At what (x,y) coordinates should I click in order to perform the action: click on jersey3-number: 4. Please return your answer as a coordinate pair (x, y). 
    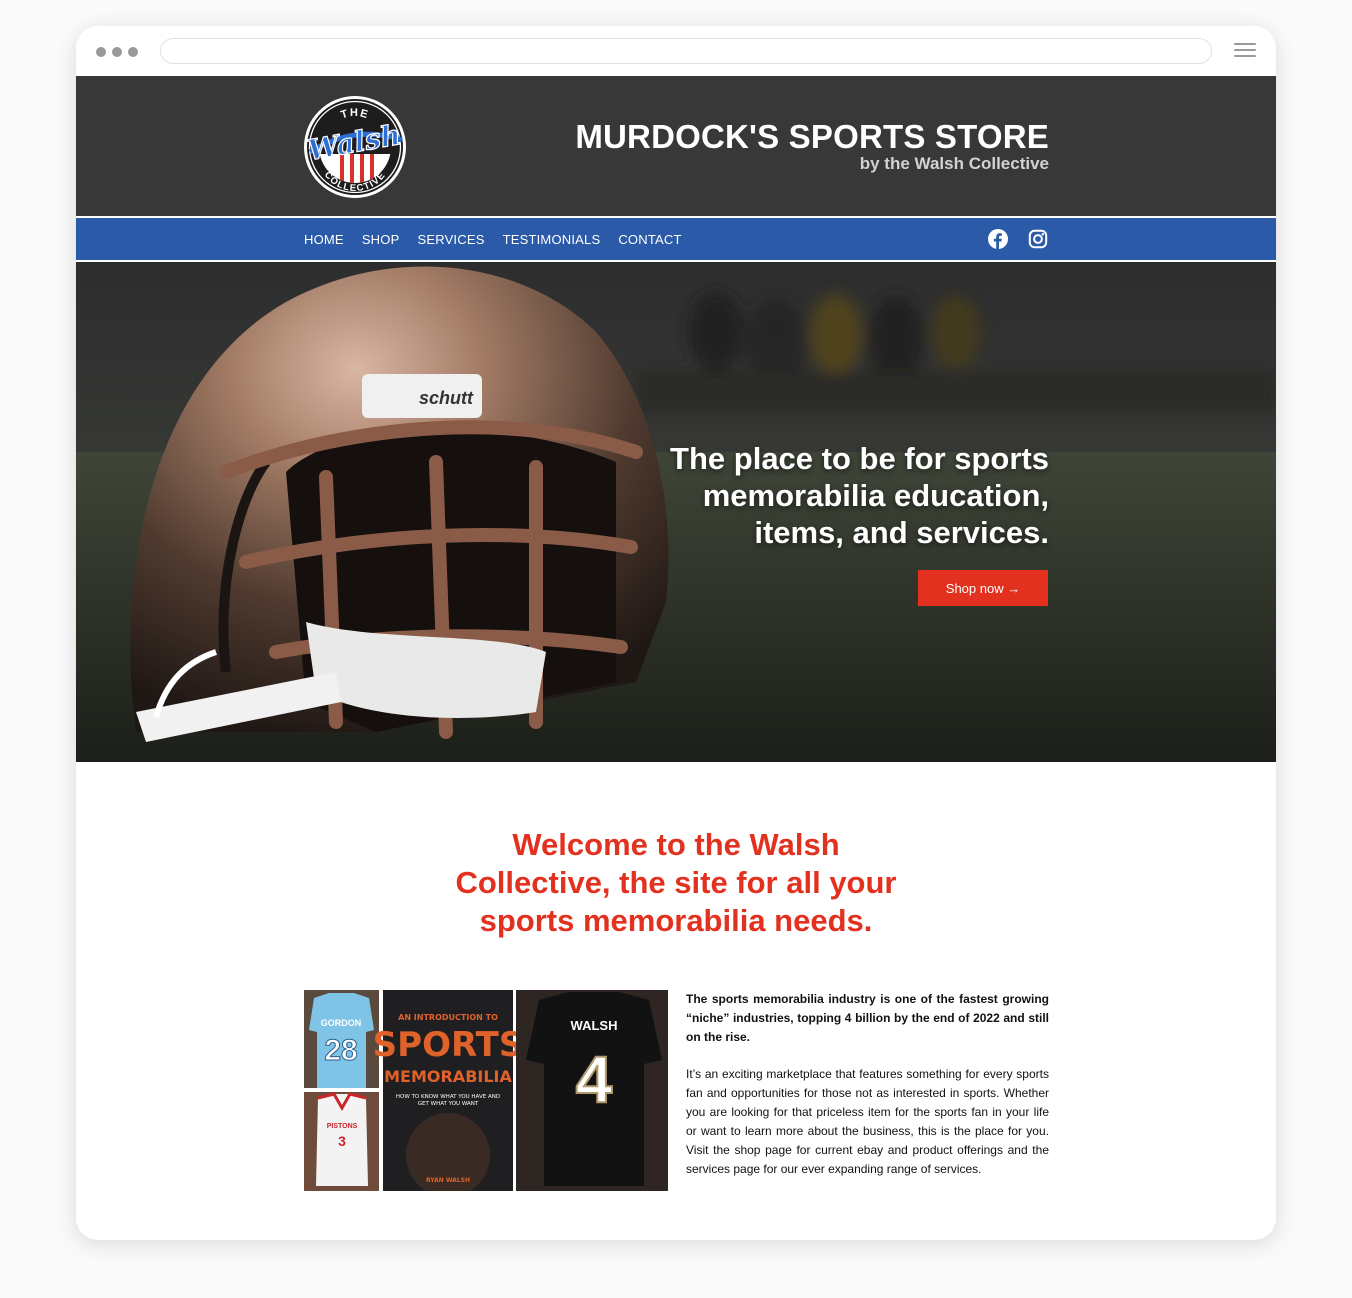
    Looking at the image, I should click on (594, 1079).